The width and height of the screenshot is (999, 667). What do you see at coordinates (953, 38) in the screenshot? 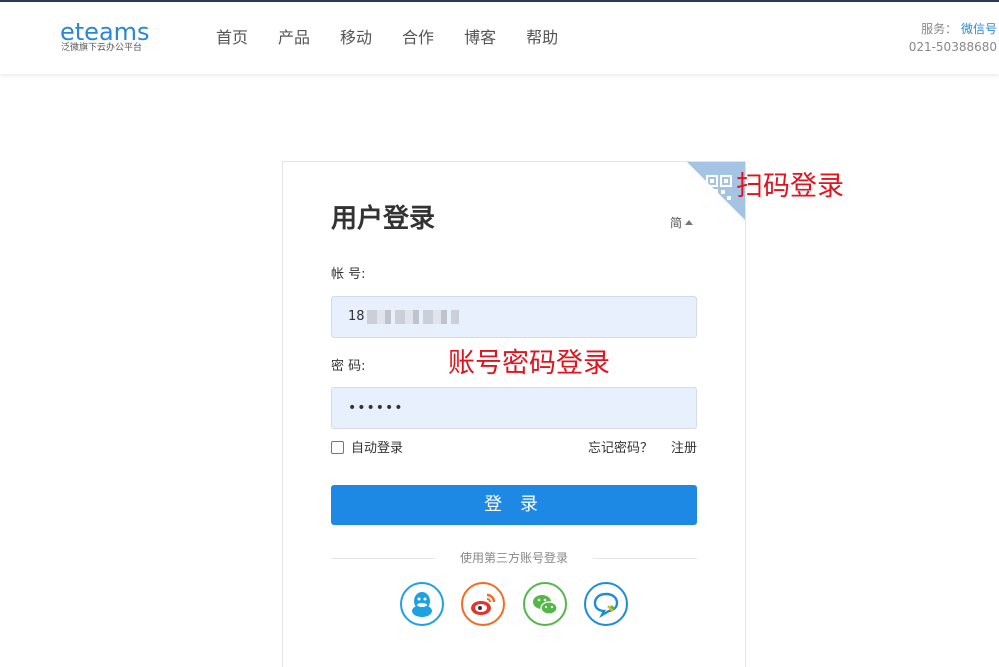
I see `service-contact: 服务： 微信号 021-50388680` at bounding box center [953, 38].